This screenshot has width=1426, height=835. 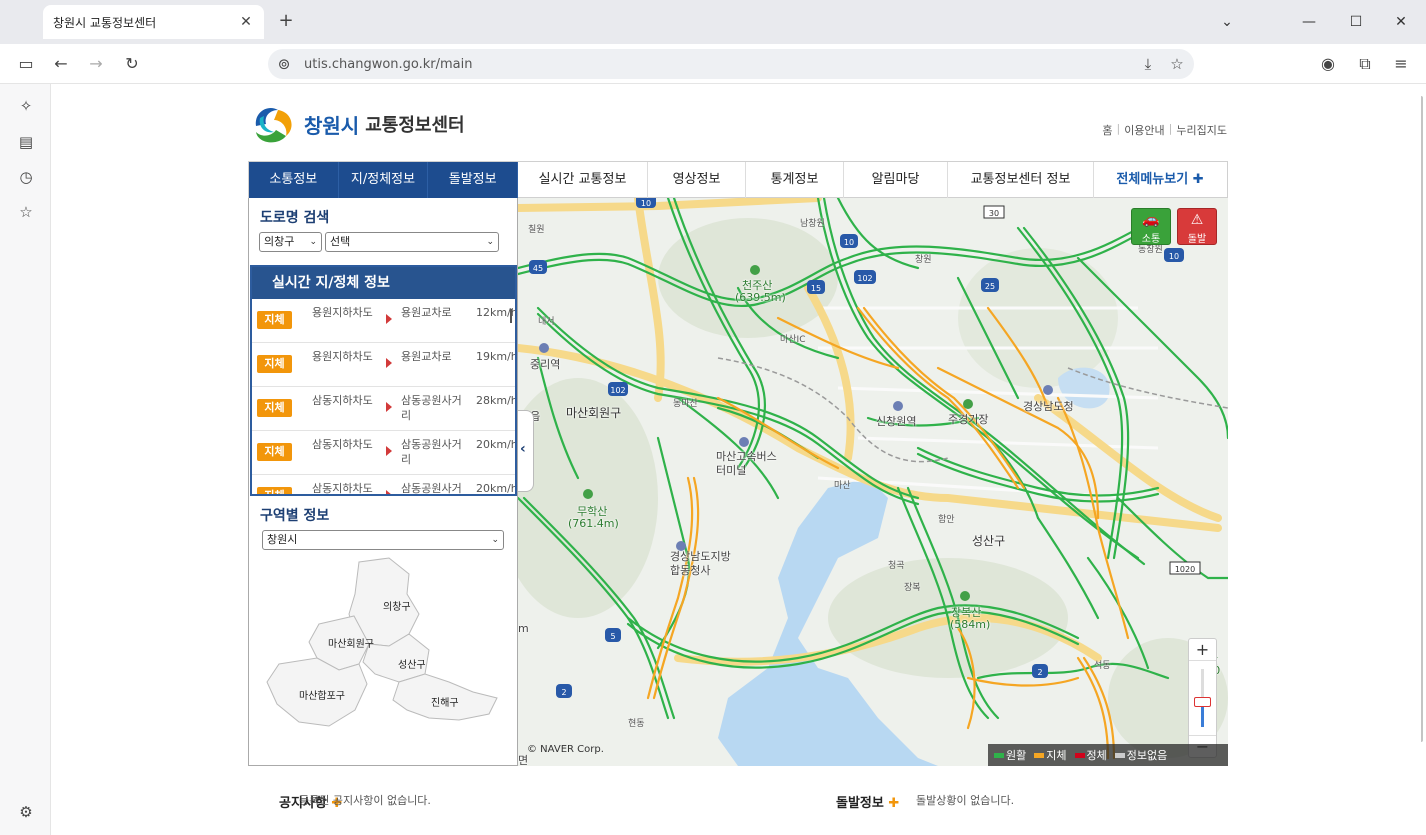 What do you see at coordinates (946, 520) in the screenshot?
I see `map-label-haman: 함안` at bounding box center [946, 520].